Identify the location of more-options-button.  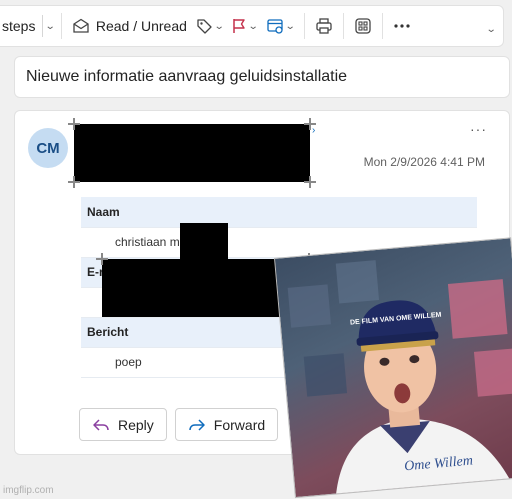
(402, 26).